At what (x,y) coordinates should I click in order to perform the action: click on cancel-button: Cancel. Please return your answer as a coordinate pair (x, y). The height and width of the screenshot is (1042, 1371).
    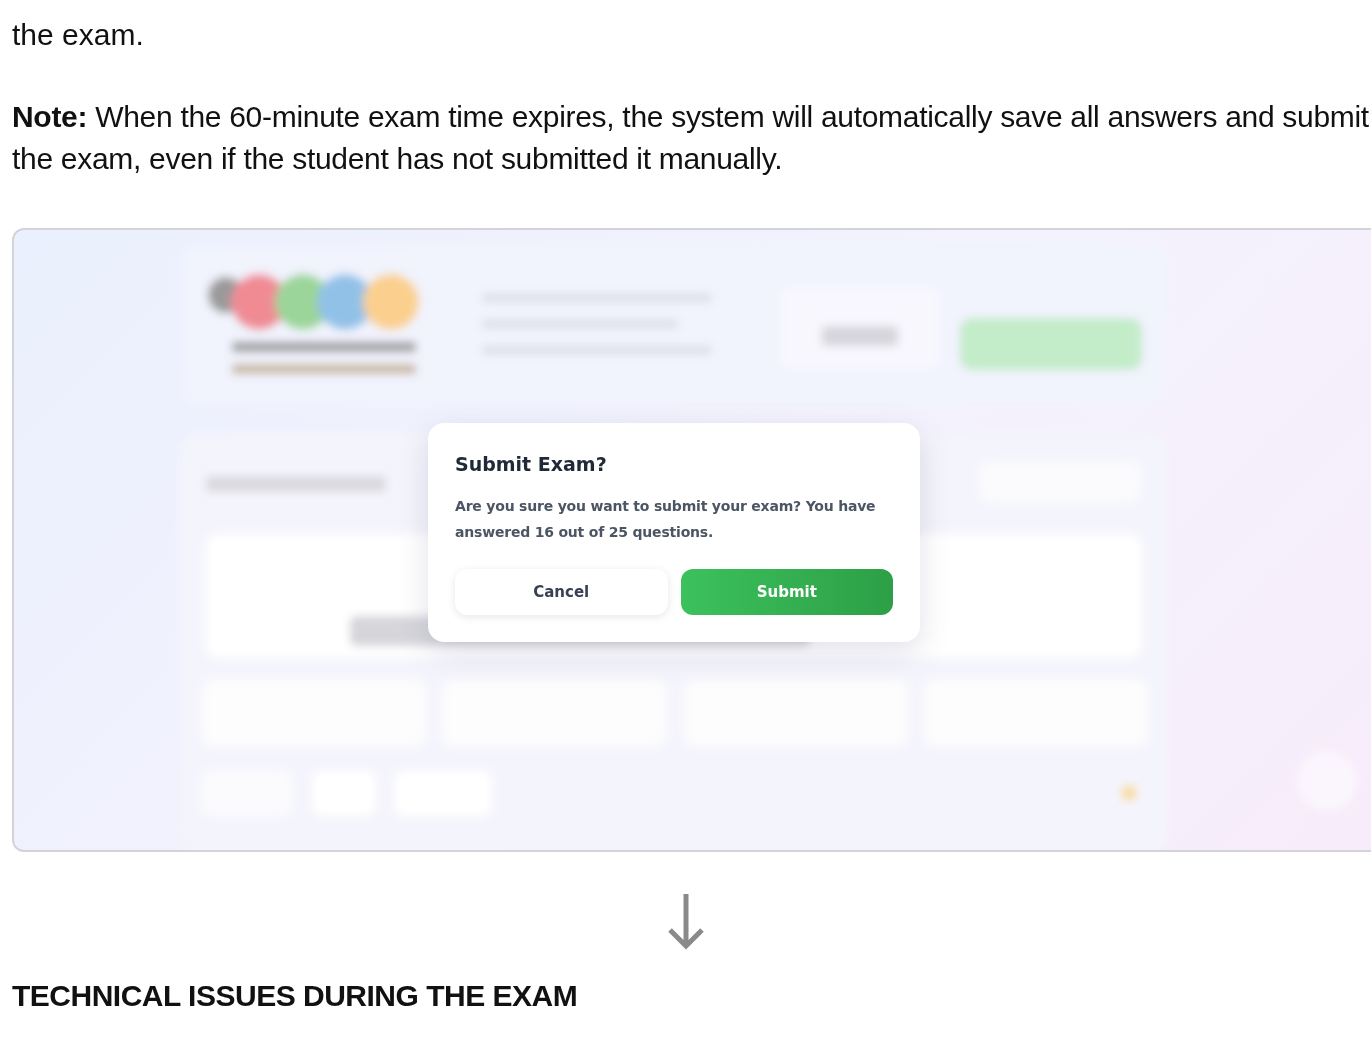
    Looking at the image, I should click on (561, 592).